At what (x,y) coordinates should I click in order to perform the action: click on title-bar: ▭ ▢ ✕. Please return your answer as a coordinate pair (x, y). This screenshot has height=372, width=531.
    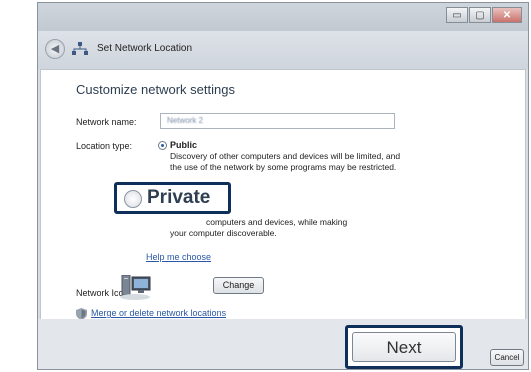
    Looking at the image, I should click on (283, 17).